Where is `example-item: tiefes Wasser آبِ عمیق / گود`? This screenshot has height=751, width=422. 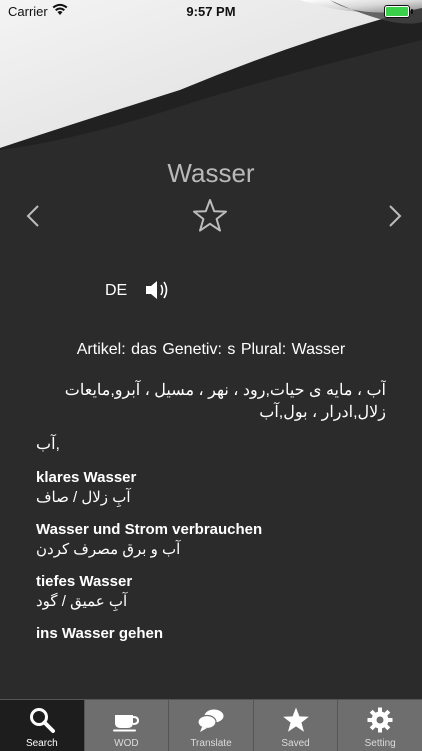
example-item: tiefes Wasser آبِ عمیق / گود is located at coordinates (211, 592).